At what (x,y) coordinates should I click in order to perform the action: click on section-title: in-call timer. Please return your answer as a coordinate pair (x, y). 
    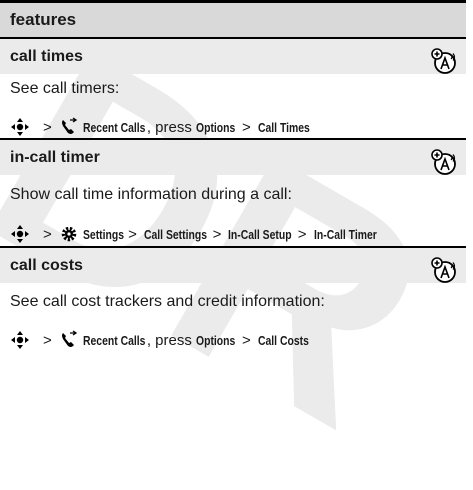
    Looking at the image, I should click on (233, 157).